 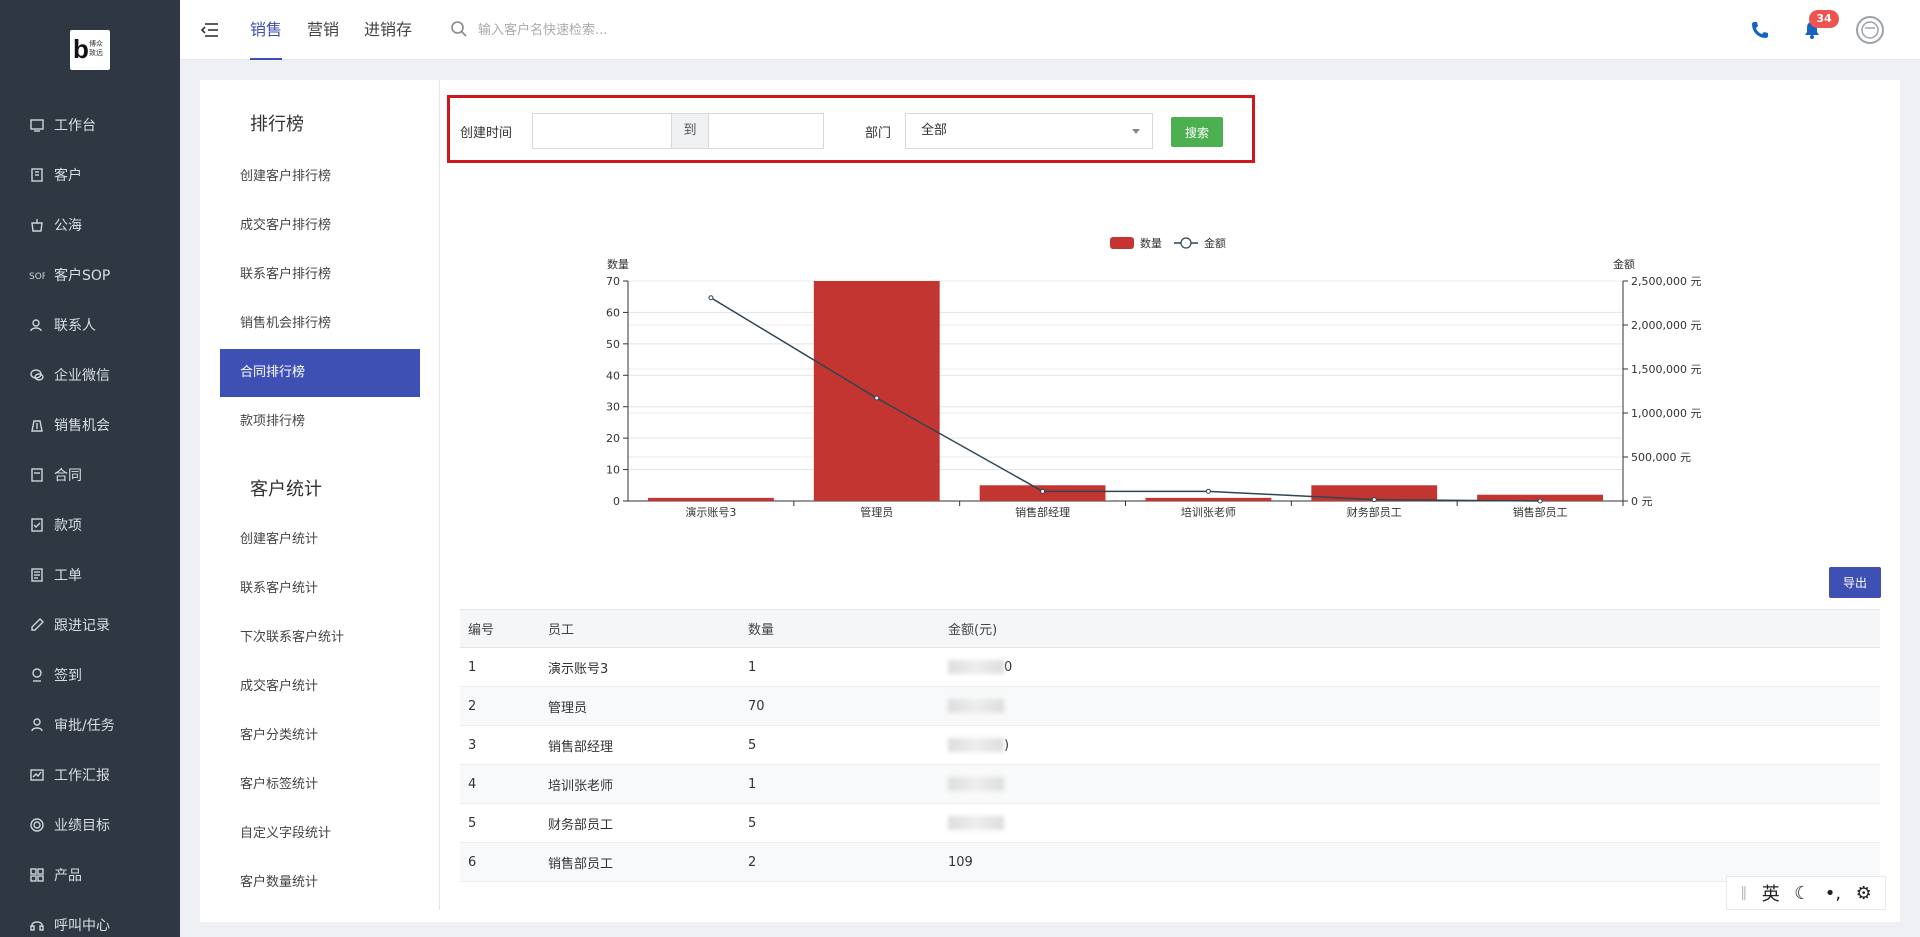 What do you see at coordinates (320, 834) in the screenshot?
I see `stats-item-6: 自定义字段统计` at bounding box center [320, 834].